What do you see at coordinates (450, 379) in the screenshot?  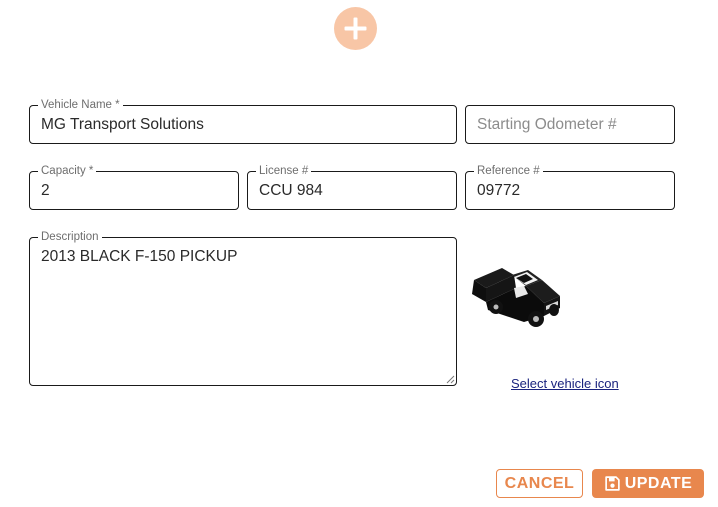 I see `resize-handle-icon` at bounding box center [450, 379].